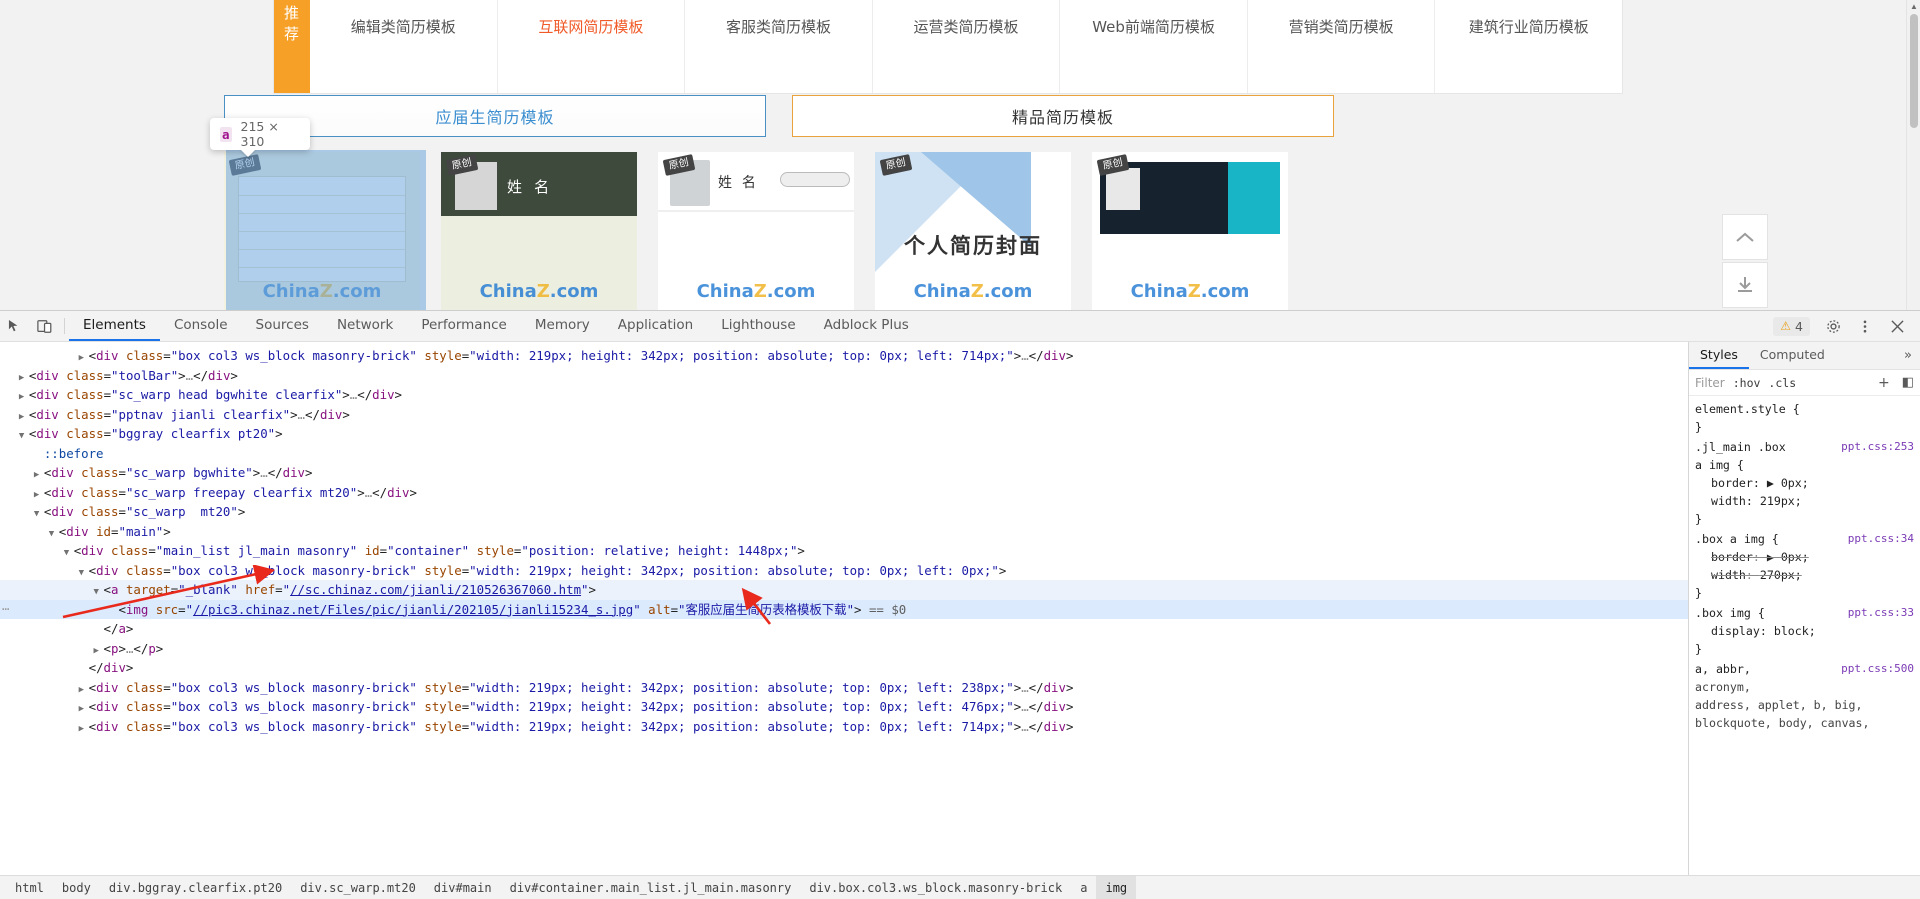 Image resolution: width=1920 pixels, height=899 pixels. I want to click on css-source-link: ppt.css:34, so click(1884, 539).